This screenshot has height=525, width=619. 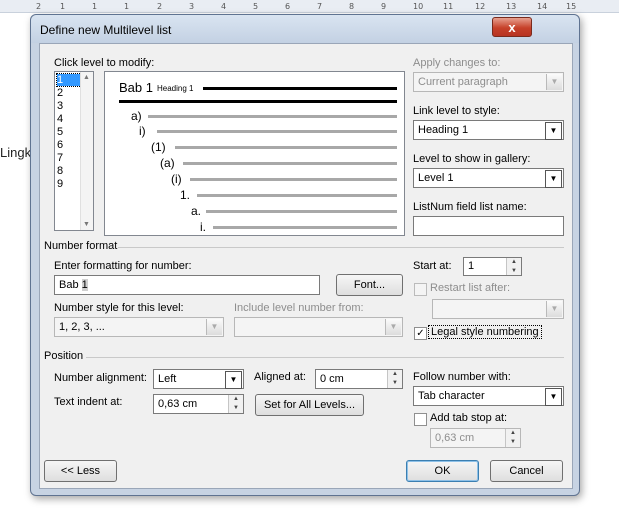 I want to click on scroll-down-icon: ▼, so click(x=86, y=224).